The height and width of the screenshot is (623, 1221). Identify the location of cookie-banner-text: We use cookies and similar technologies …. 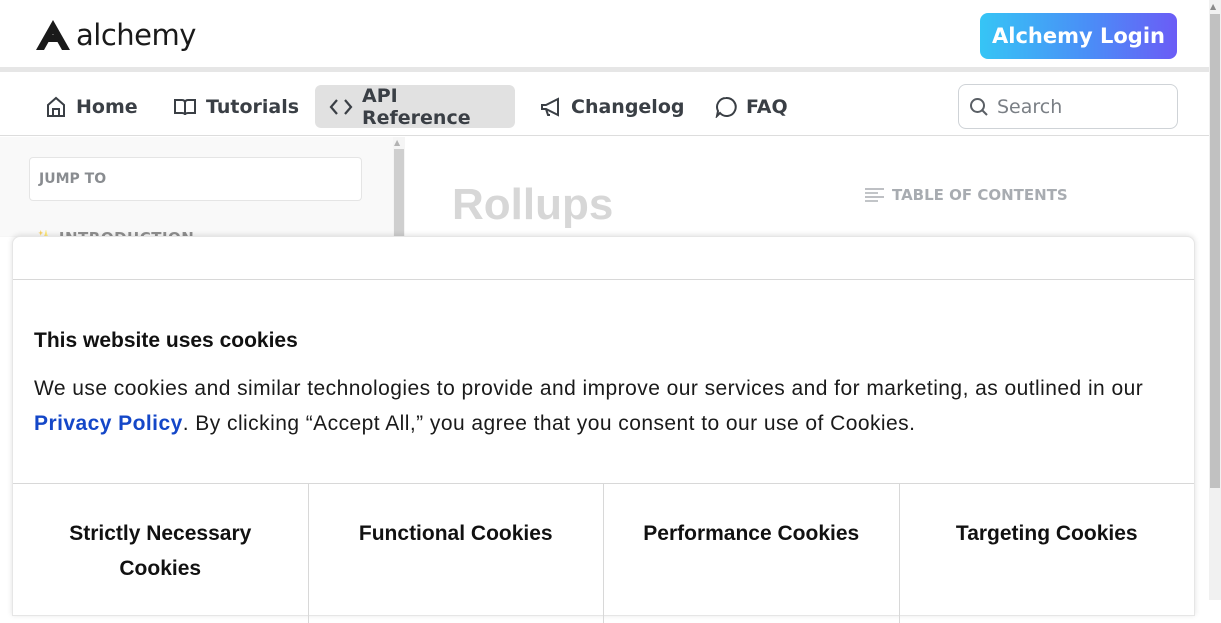
(609, 406).